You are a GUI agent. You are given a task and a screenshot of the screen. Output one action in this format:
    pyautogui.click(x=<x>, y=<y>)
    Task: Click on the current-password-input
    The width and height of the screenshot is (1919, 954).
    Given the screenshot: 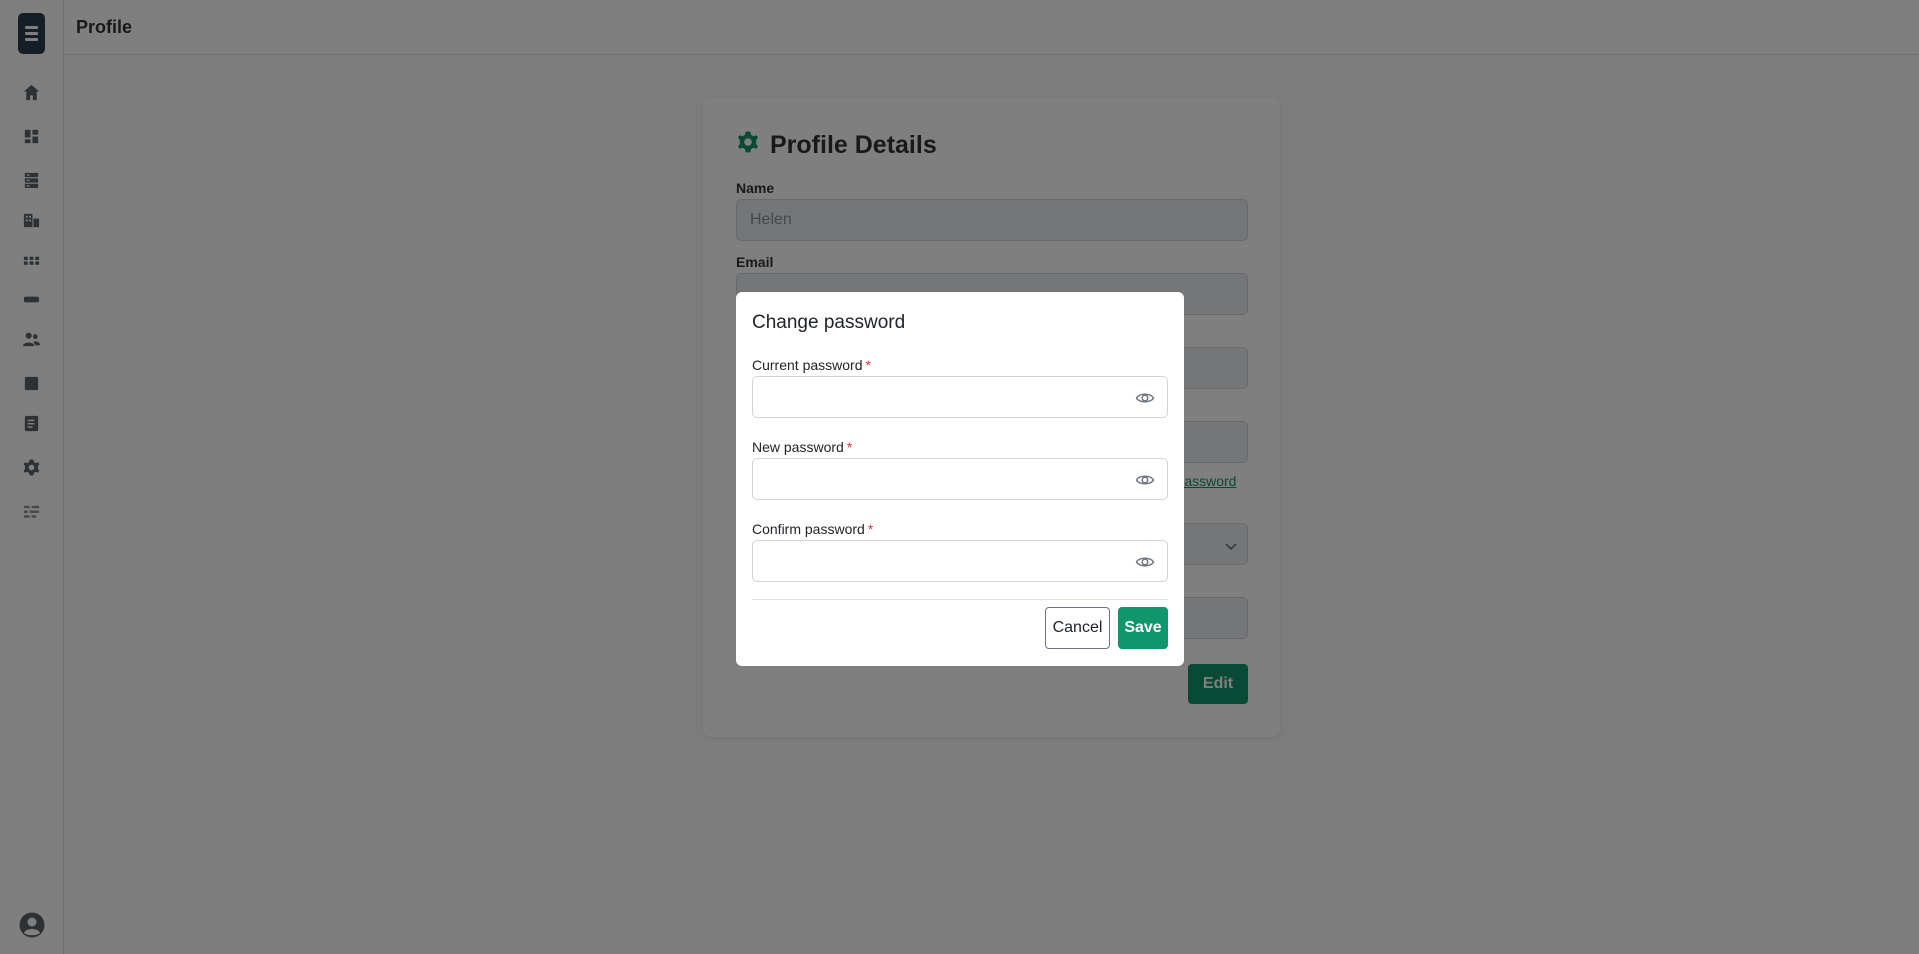 What is the action you would take?
    pyautogui.click(x=960, y=397)
    